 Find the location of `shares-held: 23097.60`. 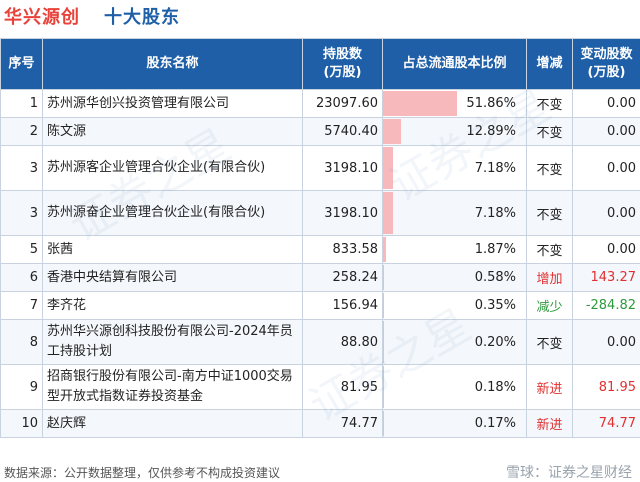

shares-held: 23097.60 is located at coordinates (342, 103).